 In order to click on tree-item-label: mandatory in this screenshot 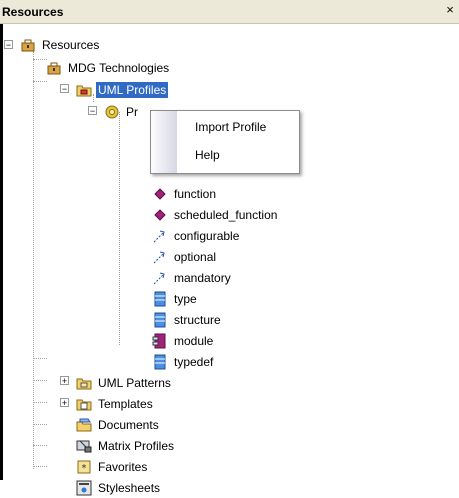, I will do `click(202, 278)`.